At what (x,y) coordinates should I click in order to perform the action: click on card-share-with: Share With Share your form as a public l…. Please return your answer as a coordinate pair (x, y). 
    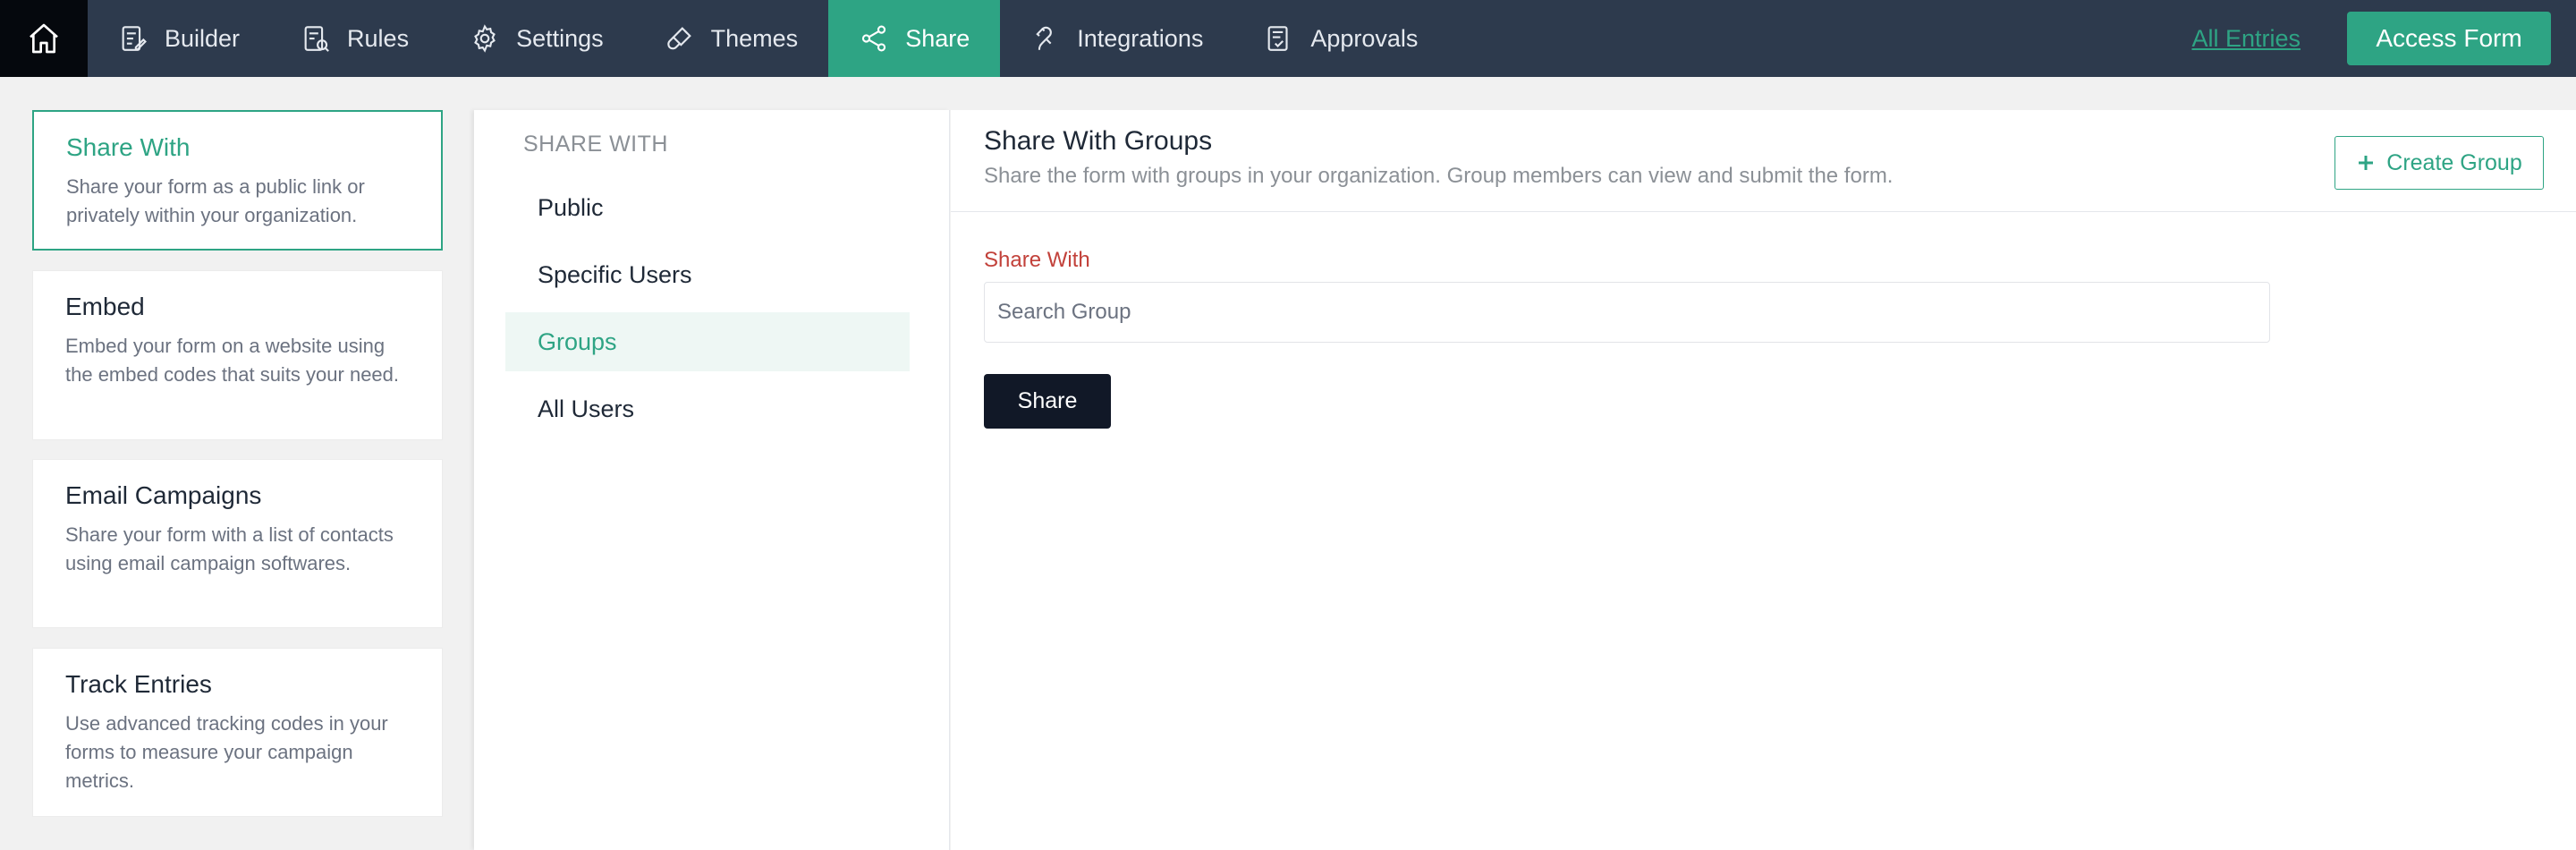
    Looking at the image, I should click on (237, 180).